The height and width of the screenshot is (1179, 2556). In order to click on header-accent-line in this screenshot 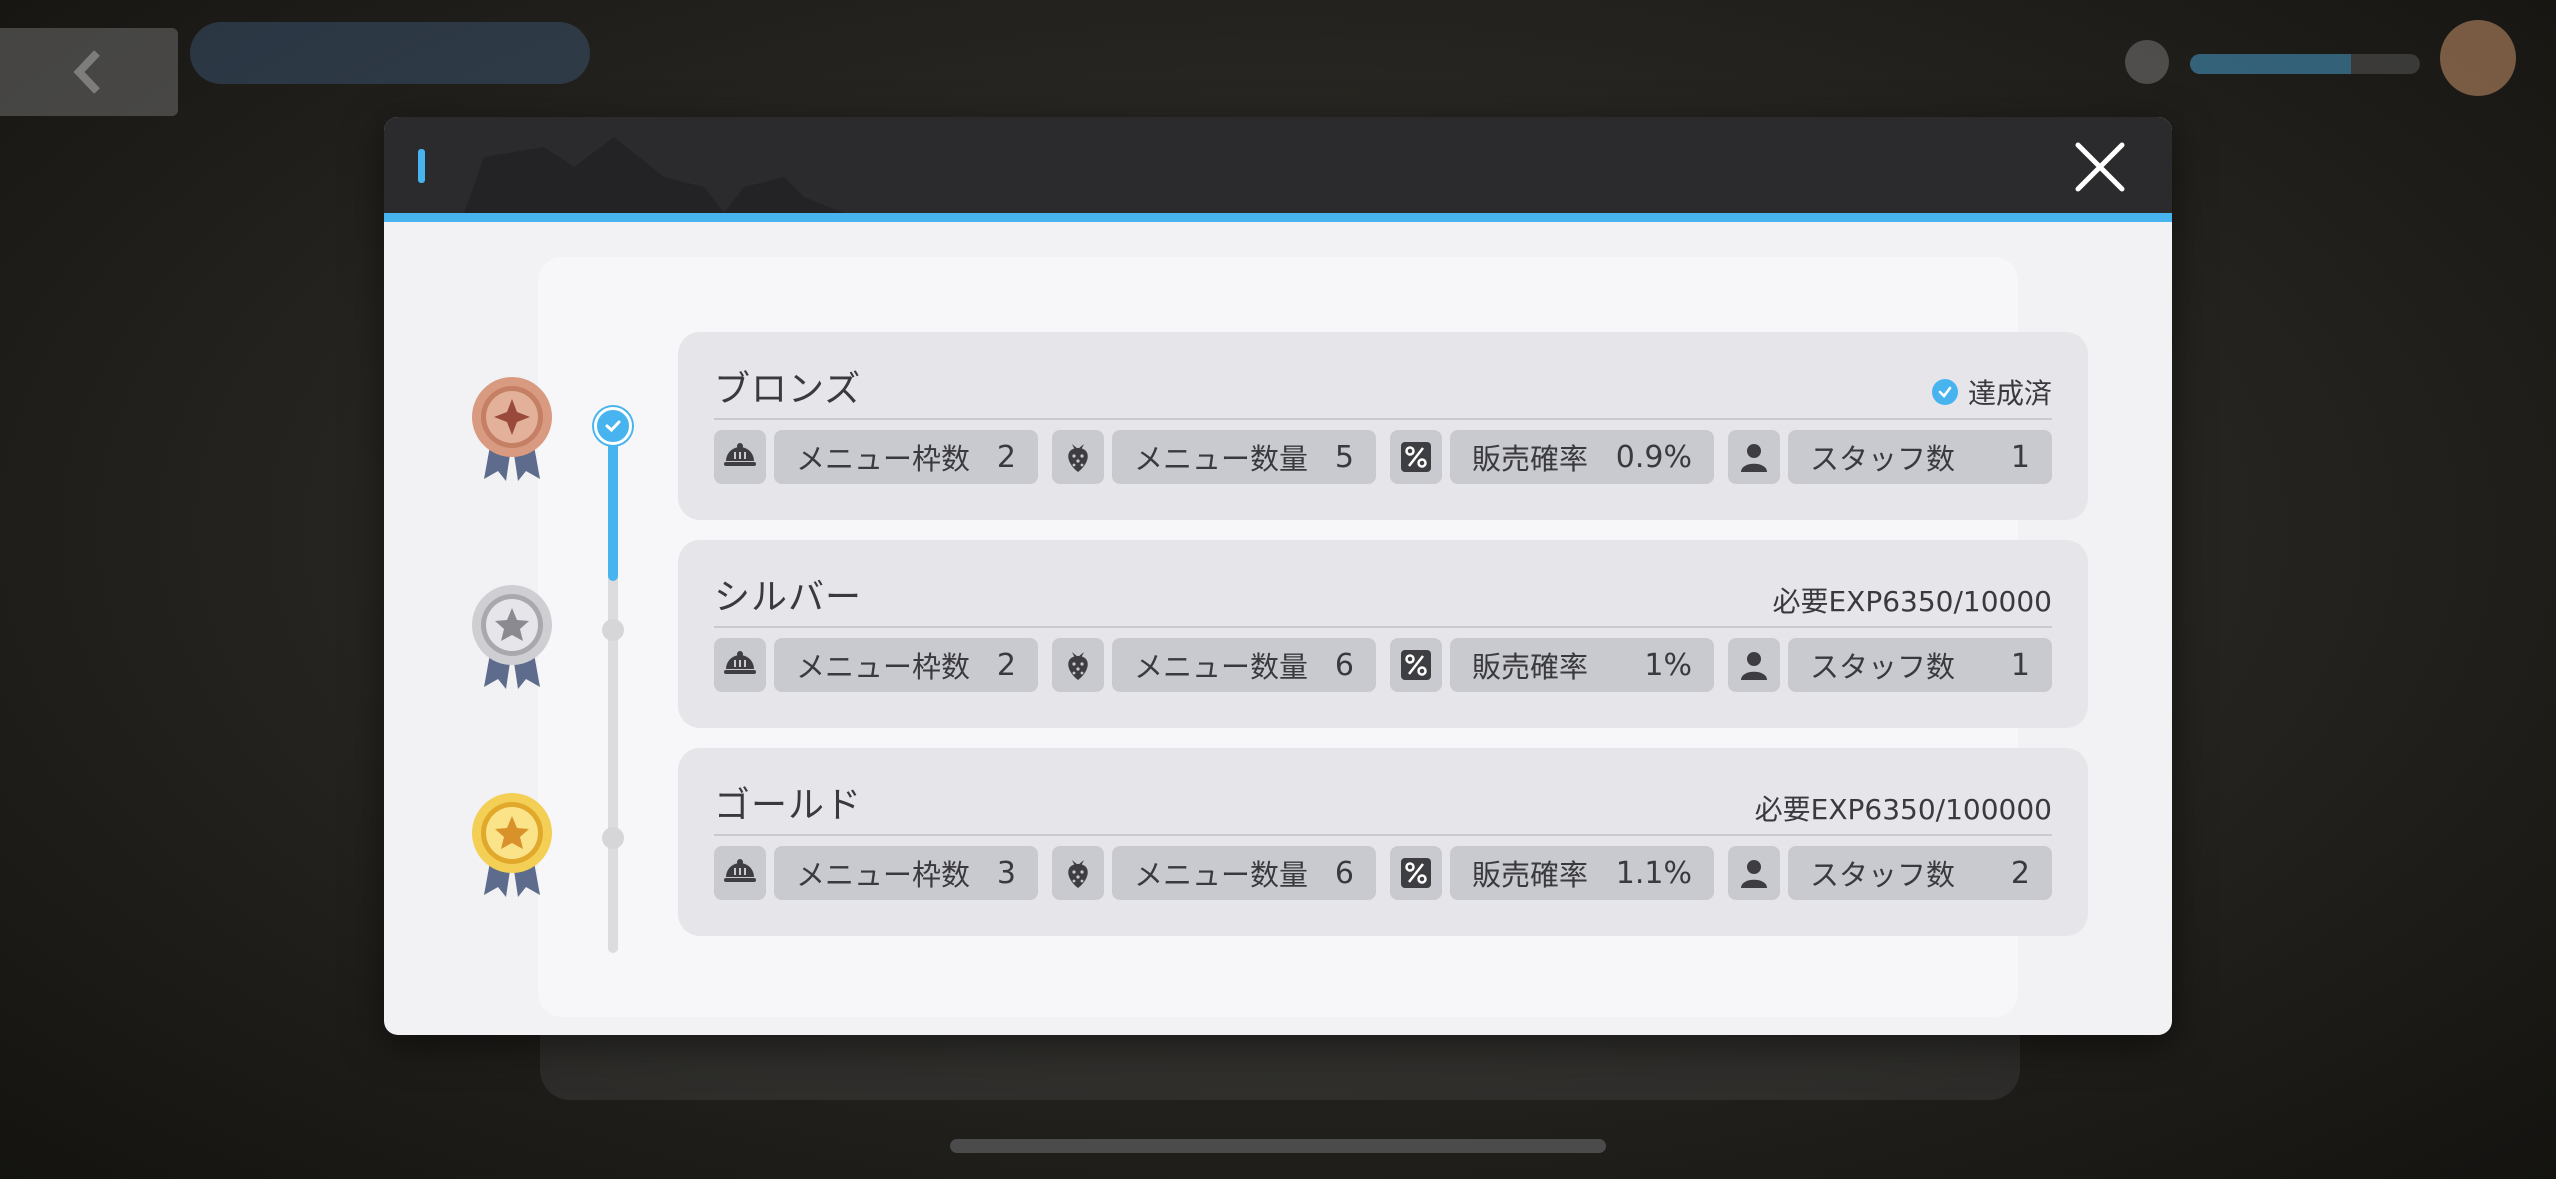, I will do `click(1278, 217)`.